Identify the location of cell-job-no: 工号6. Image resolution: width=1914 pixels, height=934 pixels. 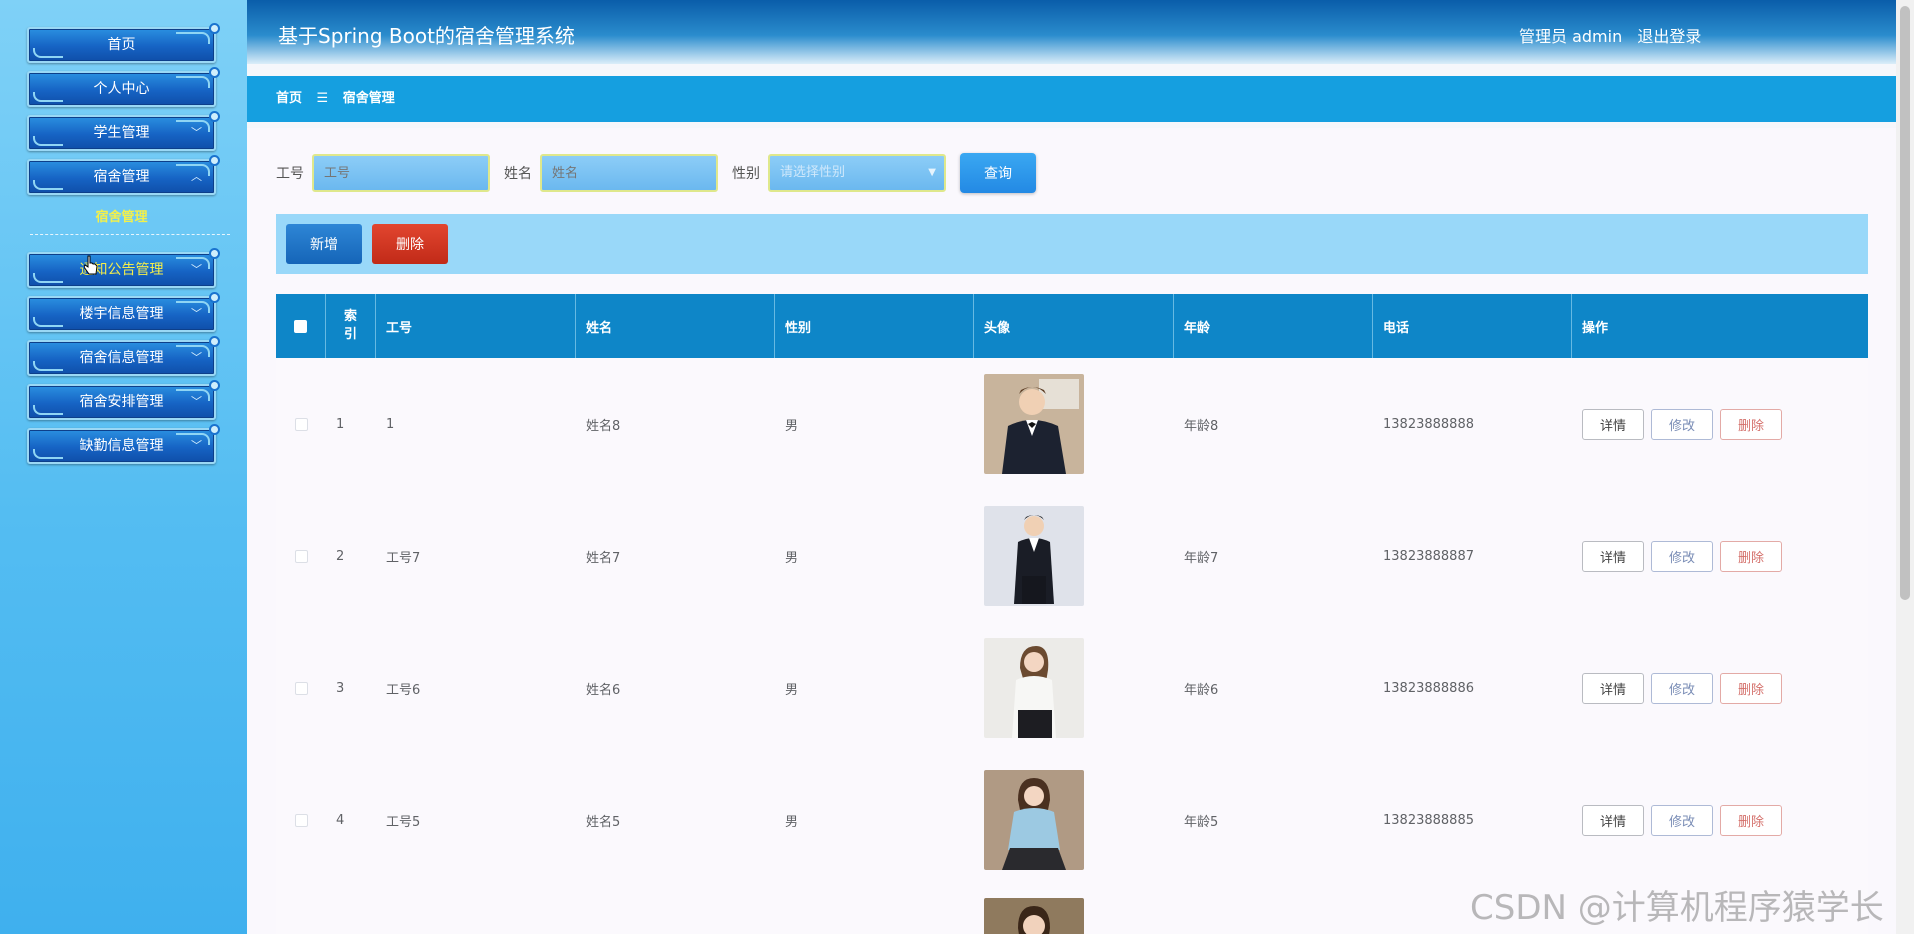
(403, 690).